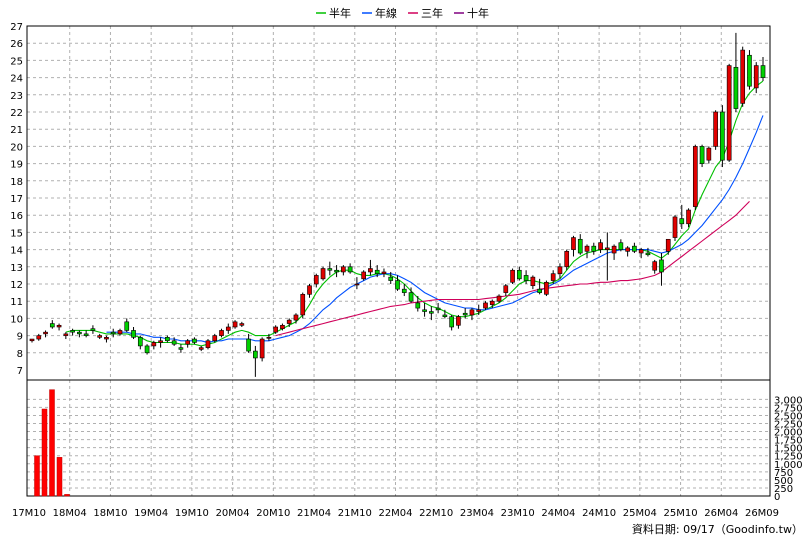 The width and height of the screenshot is (808, 540). Describe the element at coordinates (762, 513) in the screenshot. I see `time-tick-label: 26M09` at that location.